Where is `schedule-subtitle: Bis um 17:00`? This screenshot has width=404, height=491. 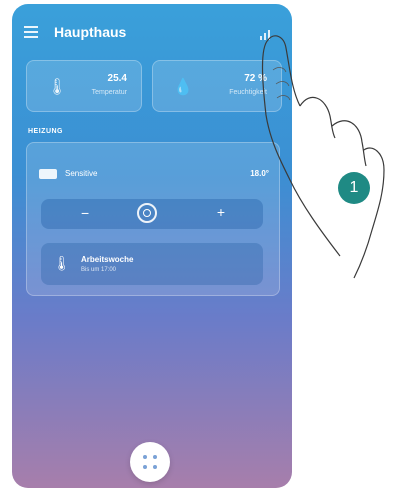 schedule-subtitle: Bis um 17:00 is located at coordinates (99, 270).